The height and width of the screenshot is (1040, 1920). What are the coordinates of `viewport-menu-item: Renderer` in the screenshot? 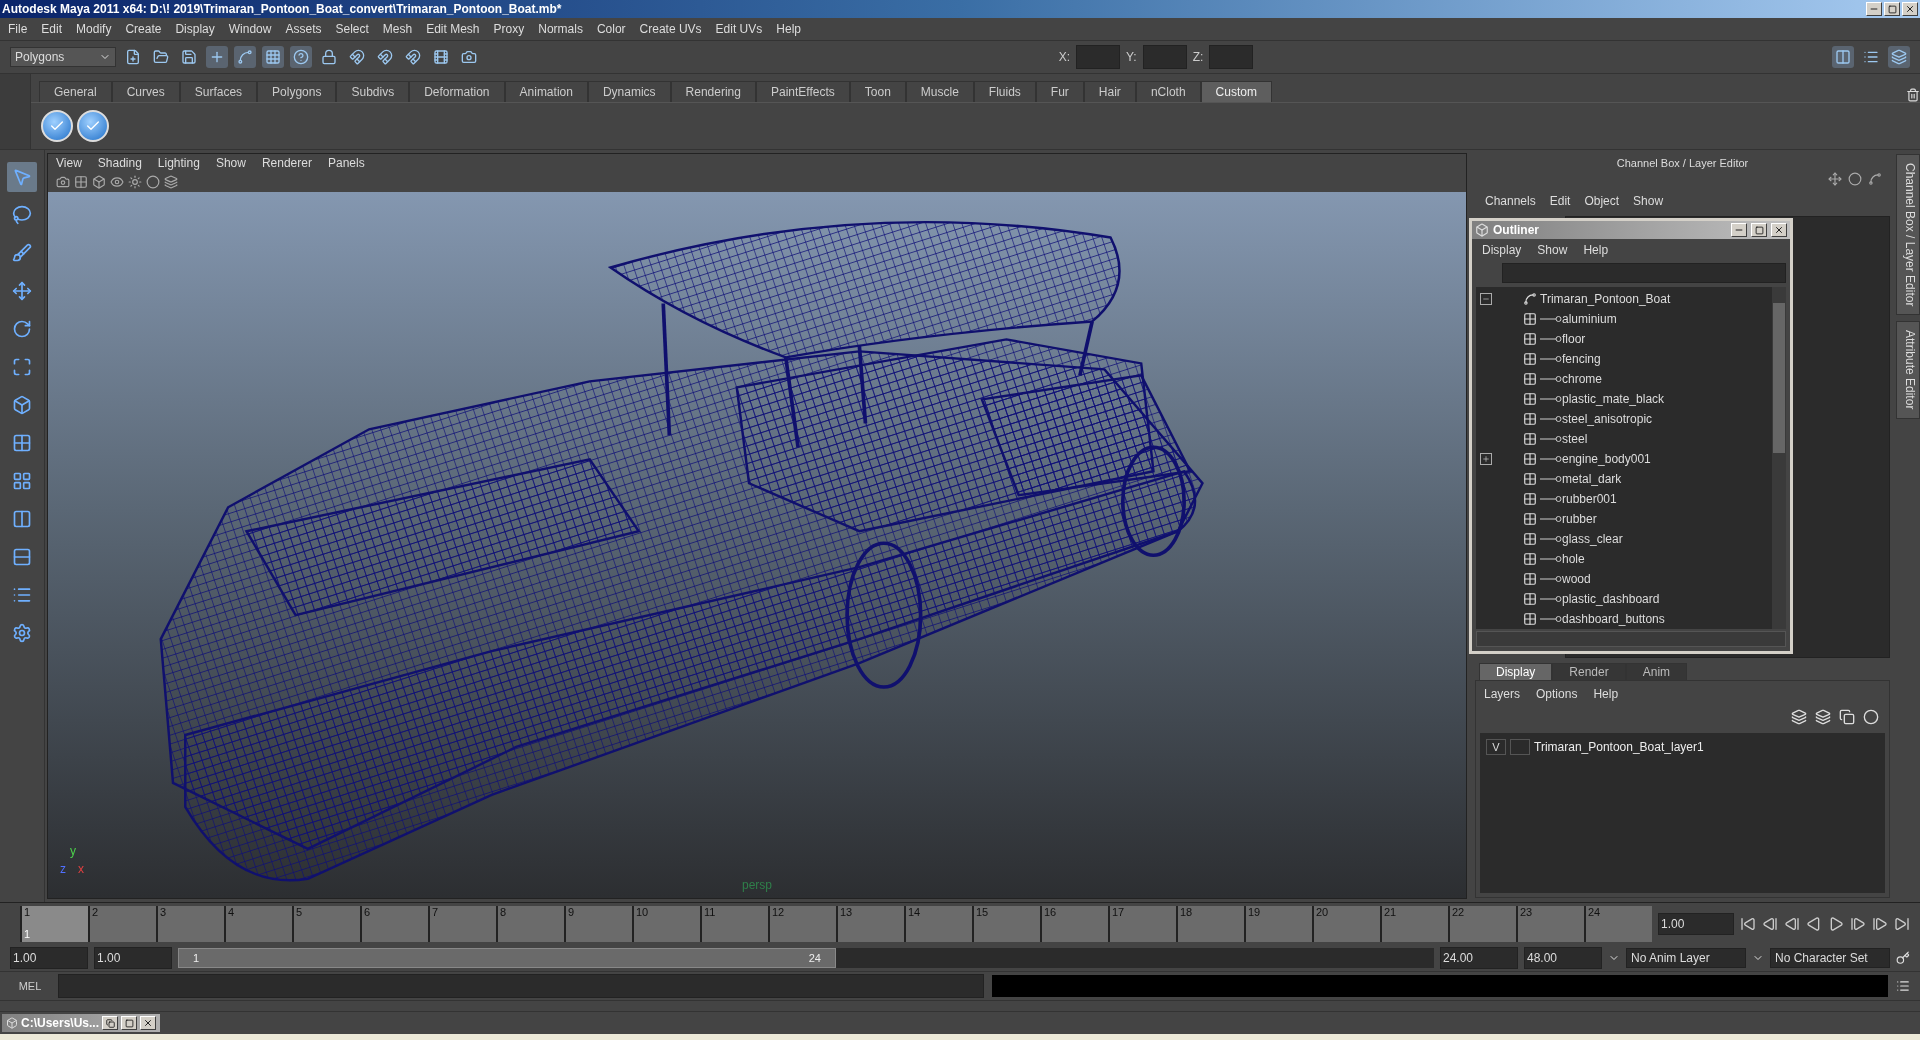 It's located at (286, 163).